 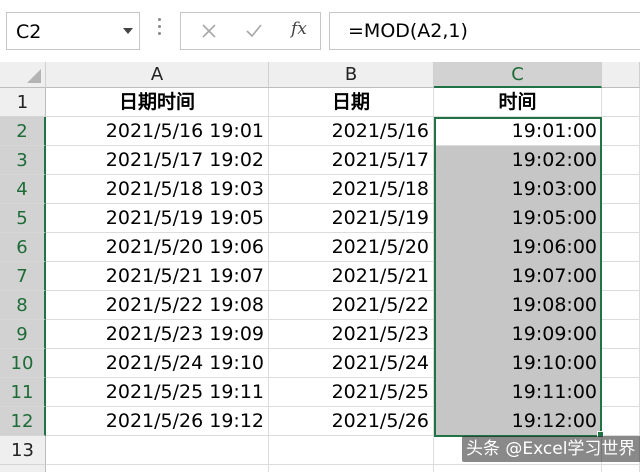 I want to click on cell-b10: 2021/5/24, so click(x=351, y=363).